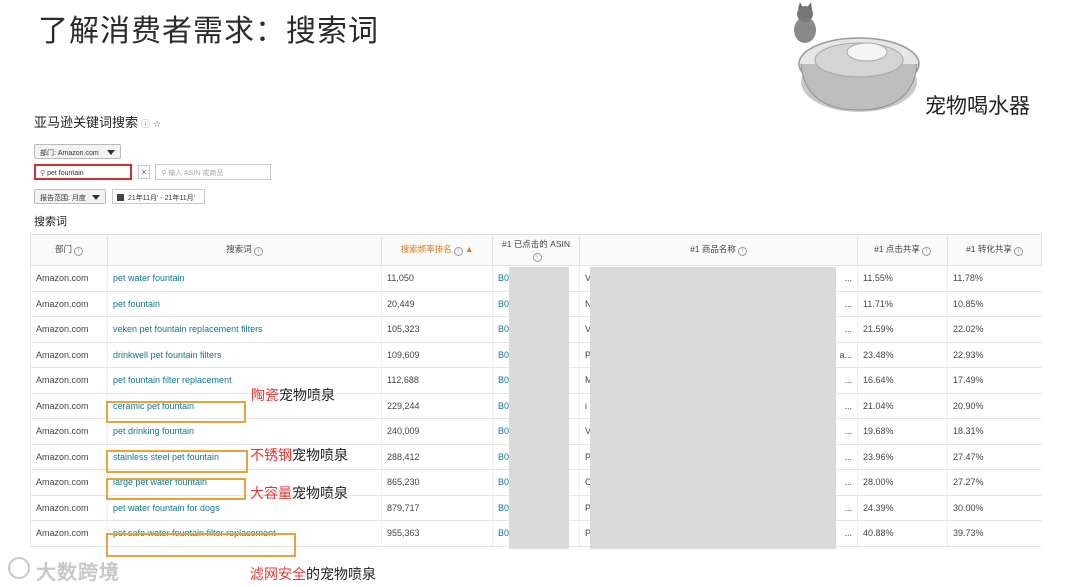  Describe the element at coordinates (299, 493) in the screenshot. I see `annotation-large: 大容量宠物喷泉` at that location.